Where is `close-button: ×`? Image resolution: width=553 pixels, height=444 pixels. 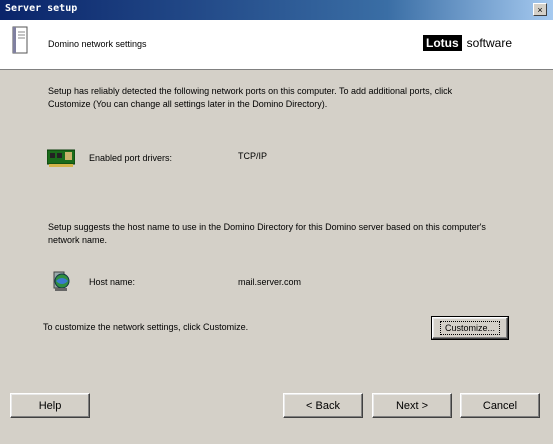 close-button: × is located at coordinates (540, 9).